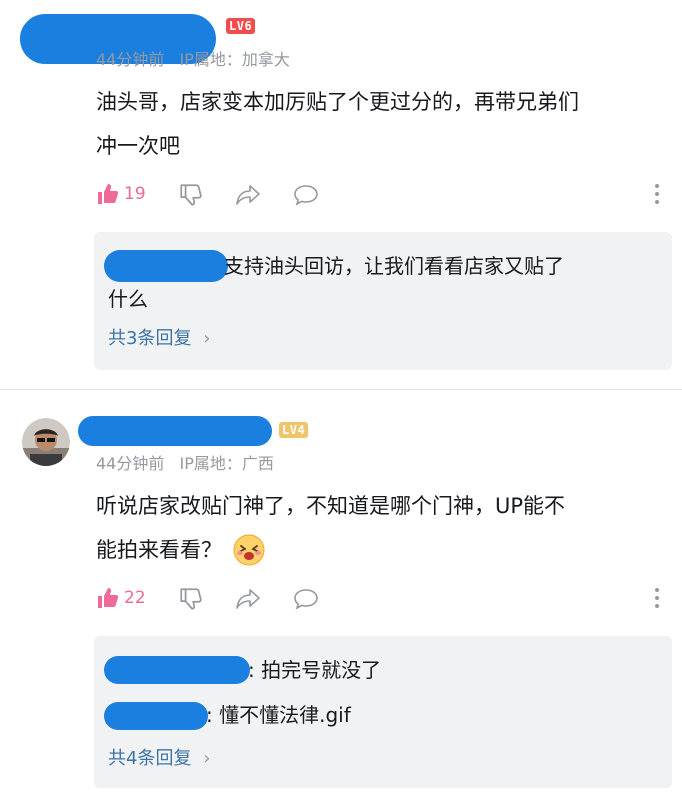  Describe the element at coordinates (278, 715) in the screenshot. I see `reply-text: : 懂不懂法律.gif` at that location.